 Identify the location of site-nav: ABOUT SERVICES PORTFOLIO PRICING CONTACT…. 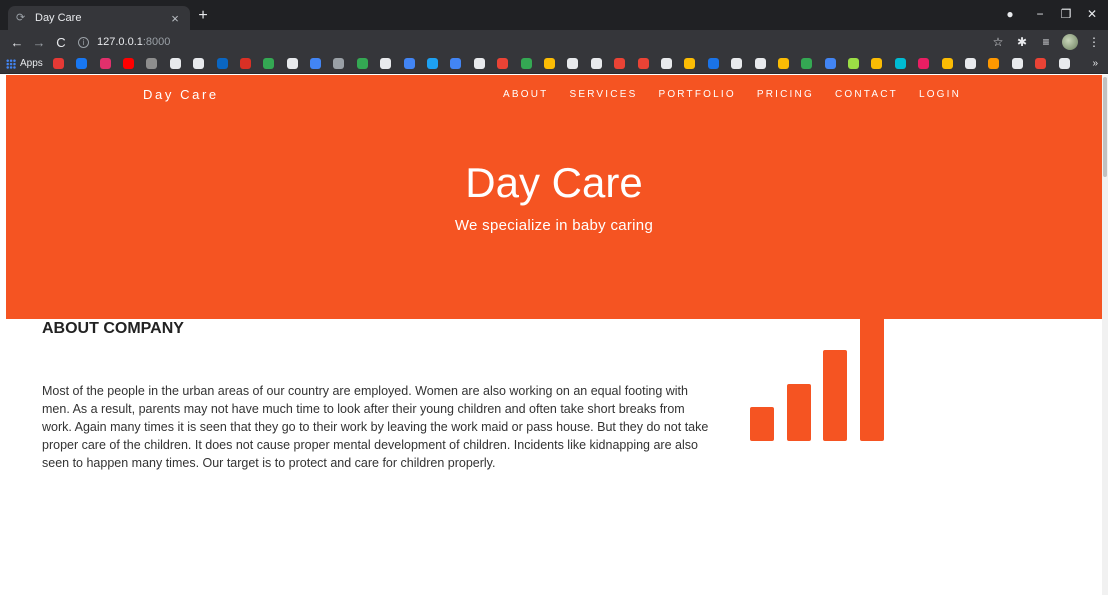
(742, 94).